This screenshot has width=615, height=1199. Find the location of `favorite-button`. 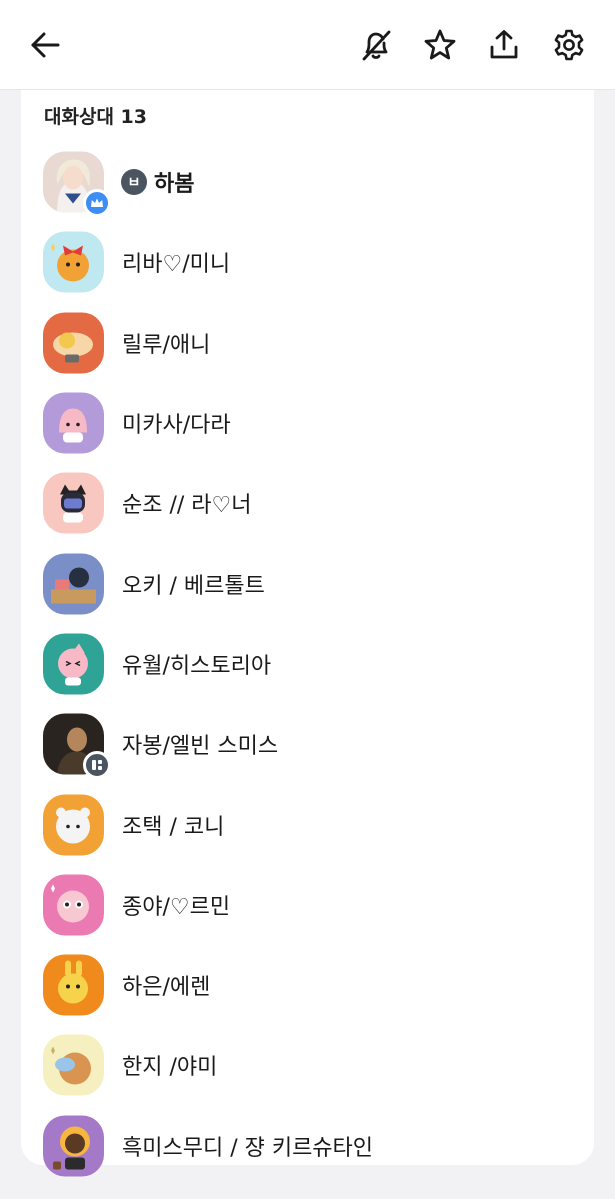

favorite-button is located at coordinates (440, 45).